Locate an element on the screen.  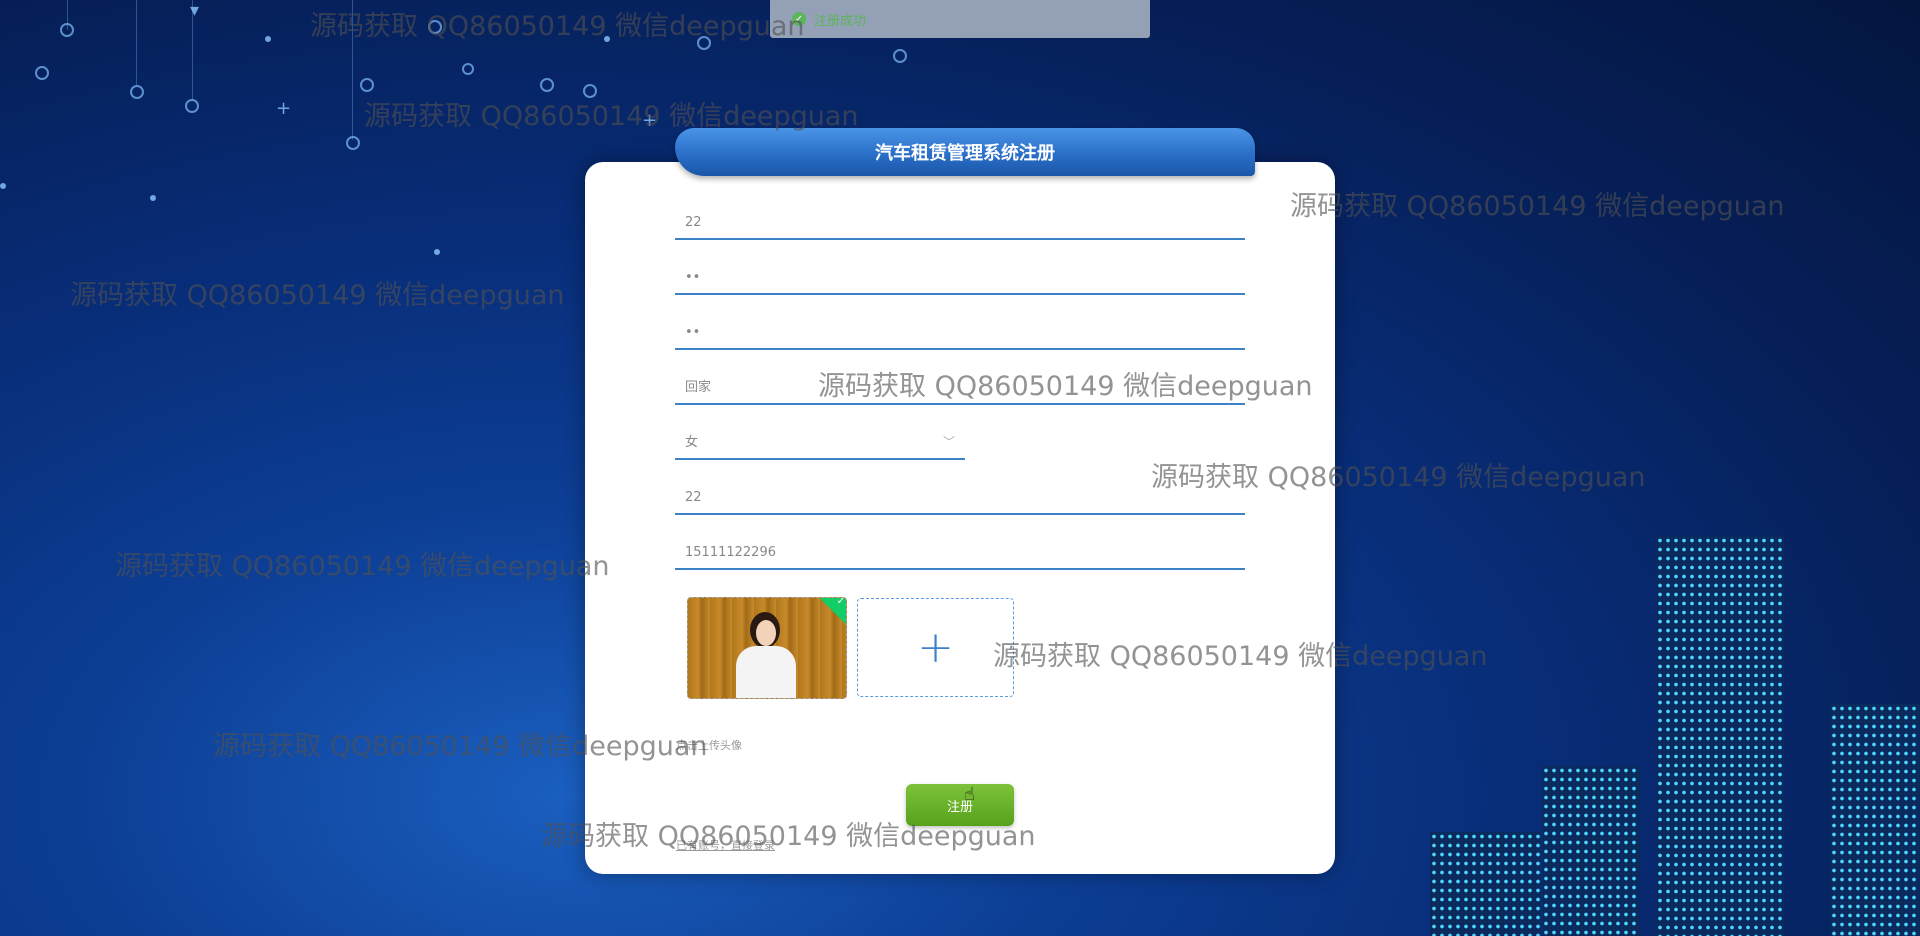
phone-field: 15111122296 is located at coordinates (960, 554).